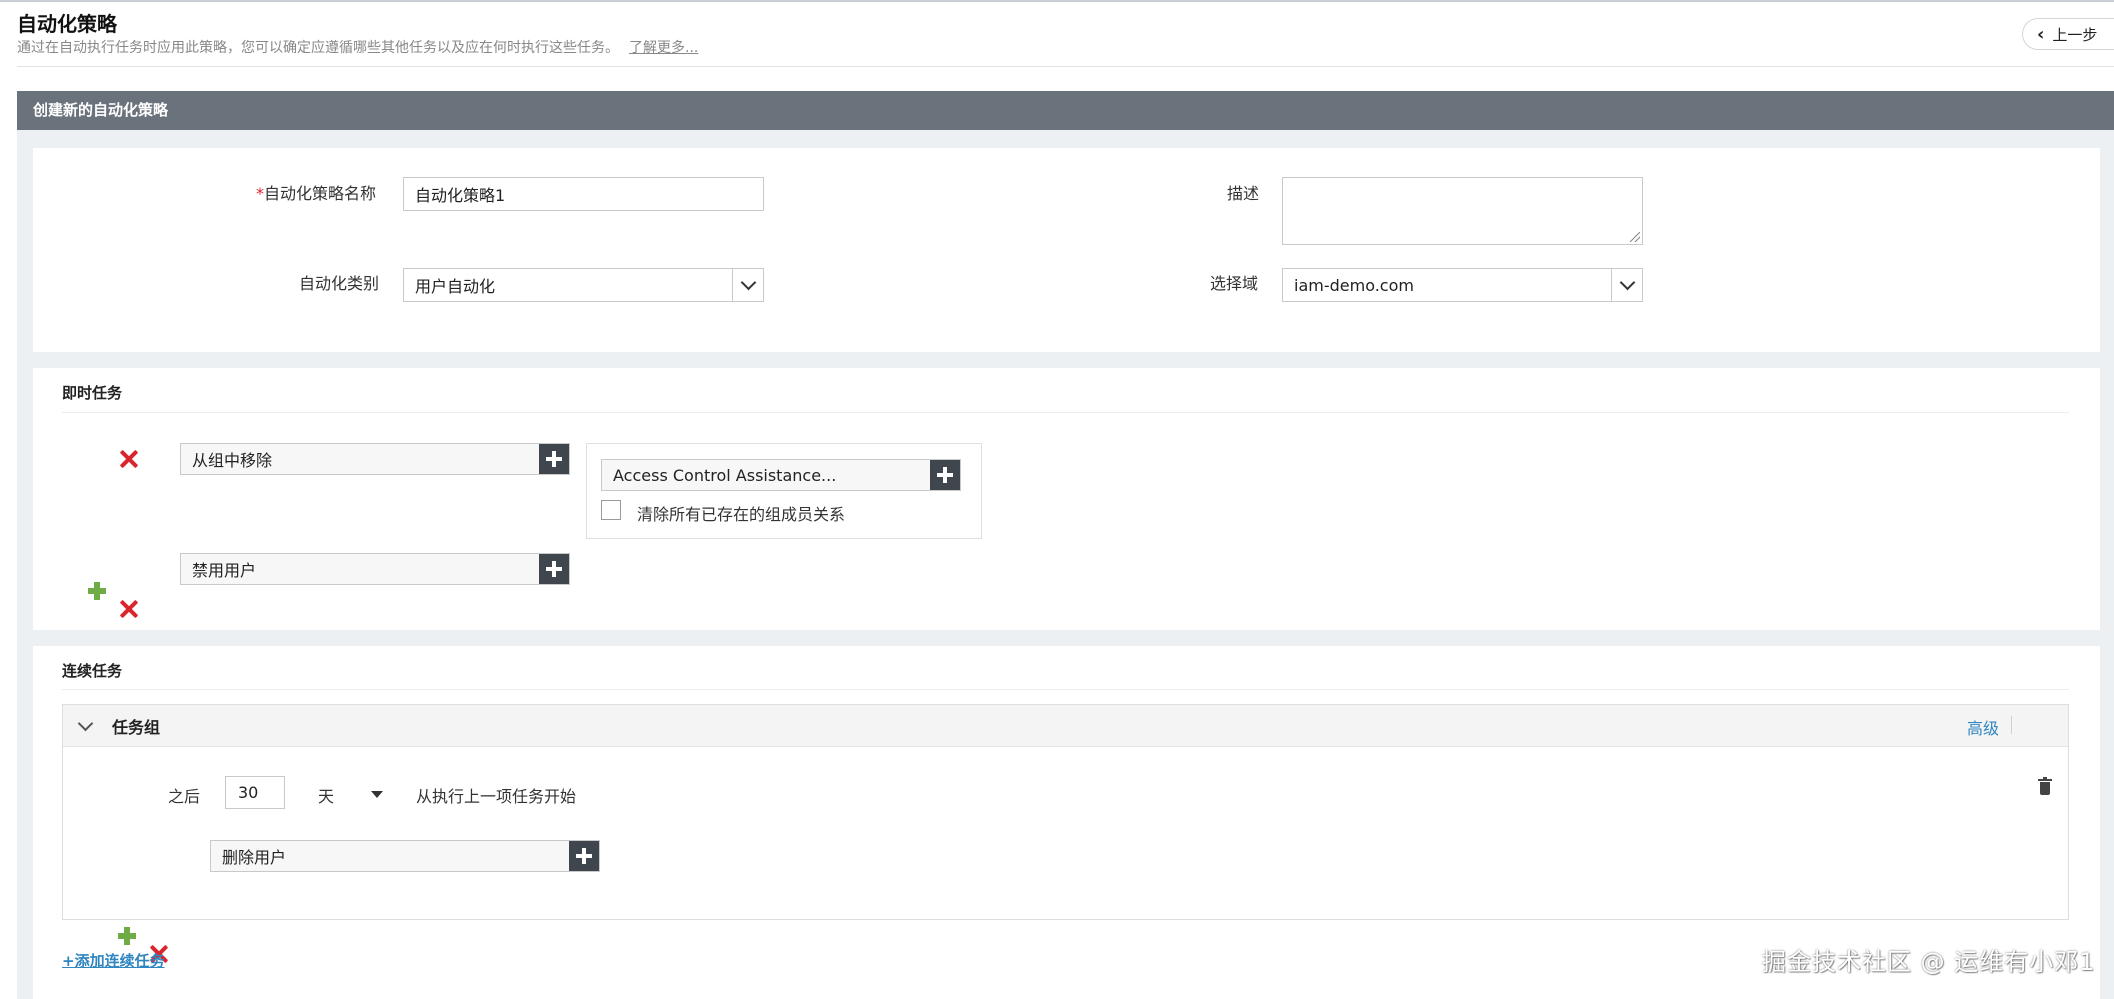 The image size is (2114, 999). Describe the element at coordinates (2045, 786) in the screenshot. I see `trash-icon` at that location.